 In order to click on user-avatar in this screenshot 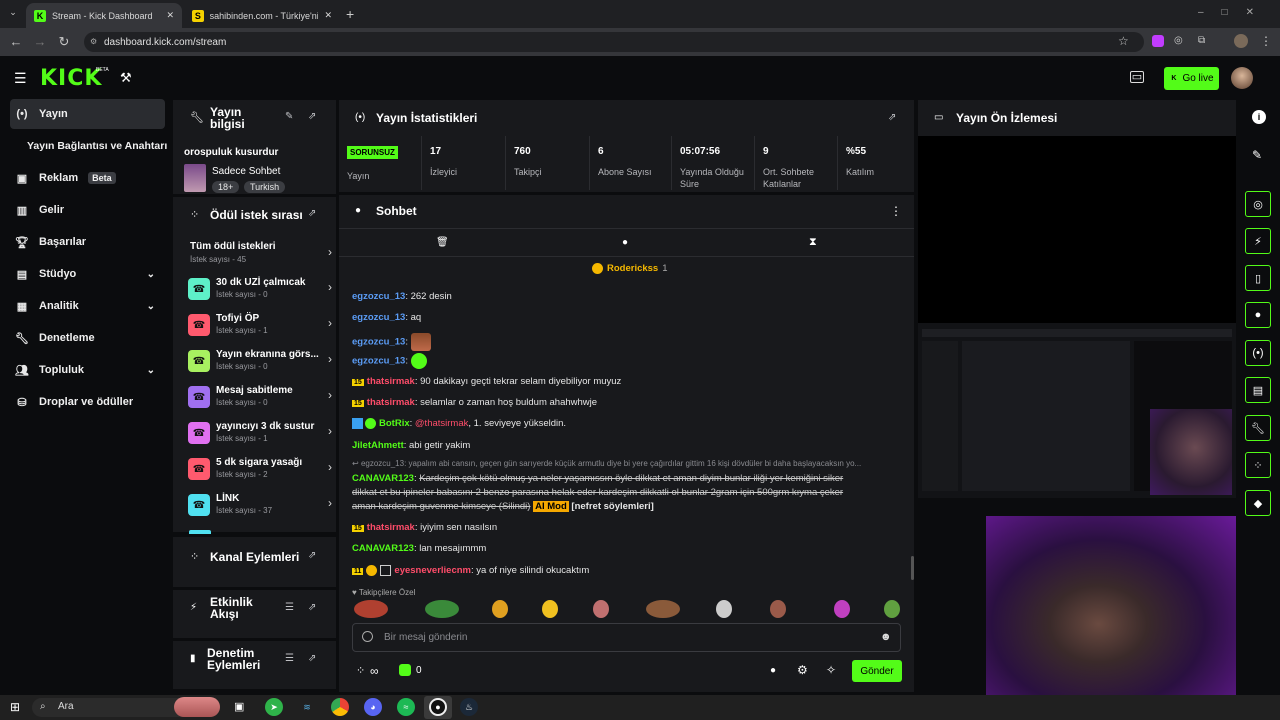, I will do `click(1242, 78)`.